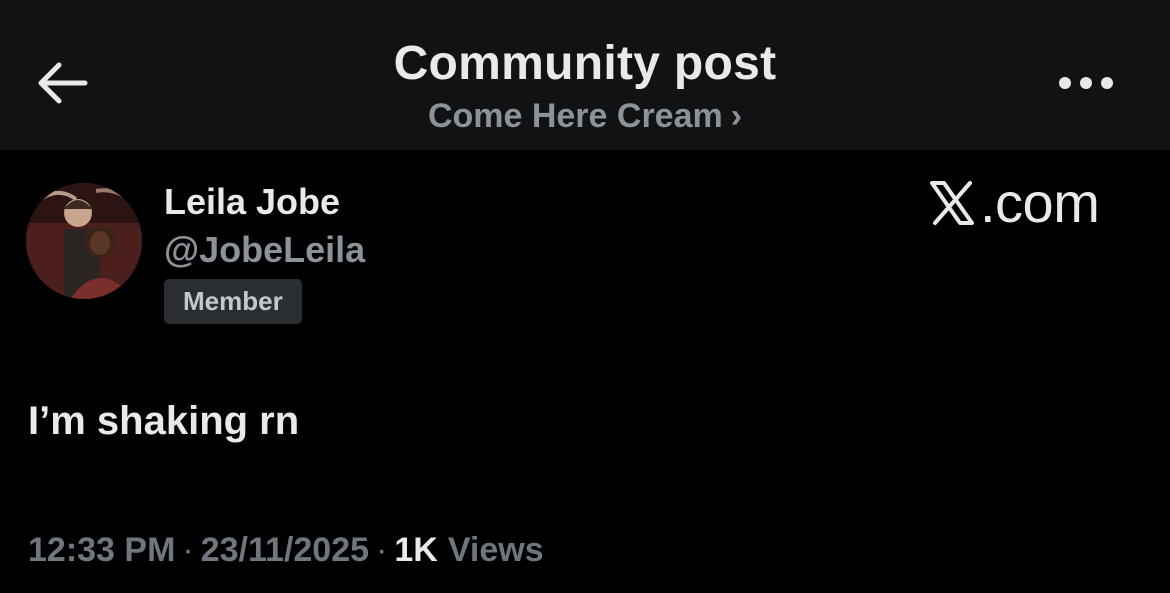 The height and width of the screenshot is (593, 1170). What do you see at coordinates (495, 550) in the screenshot?
I see `views-label: Views` at bounding box center [495, 550].